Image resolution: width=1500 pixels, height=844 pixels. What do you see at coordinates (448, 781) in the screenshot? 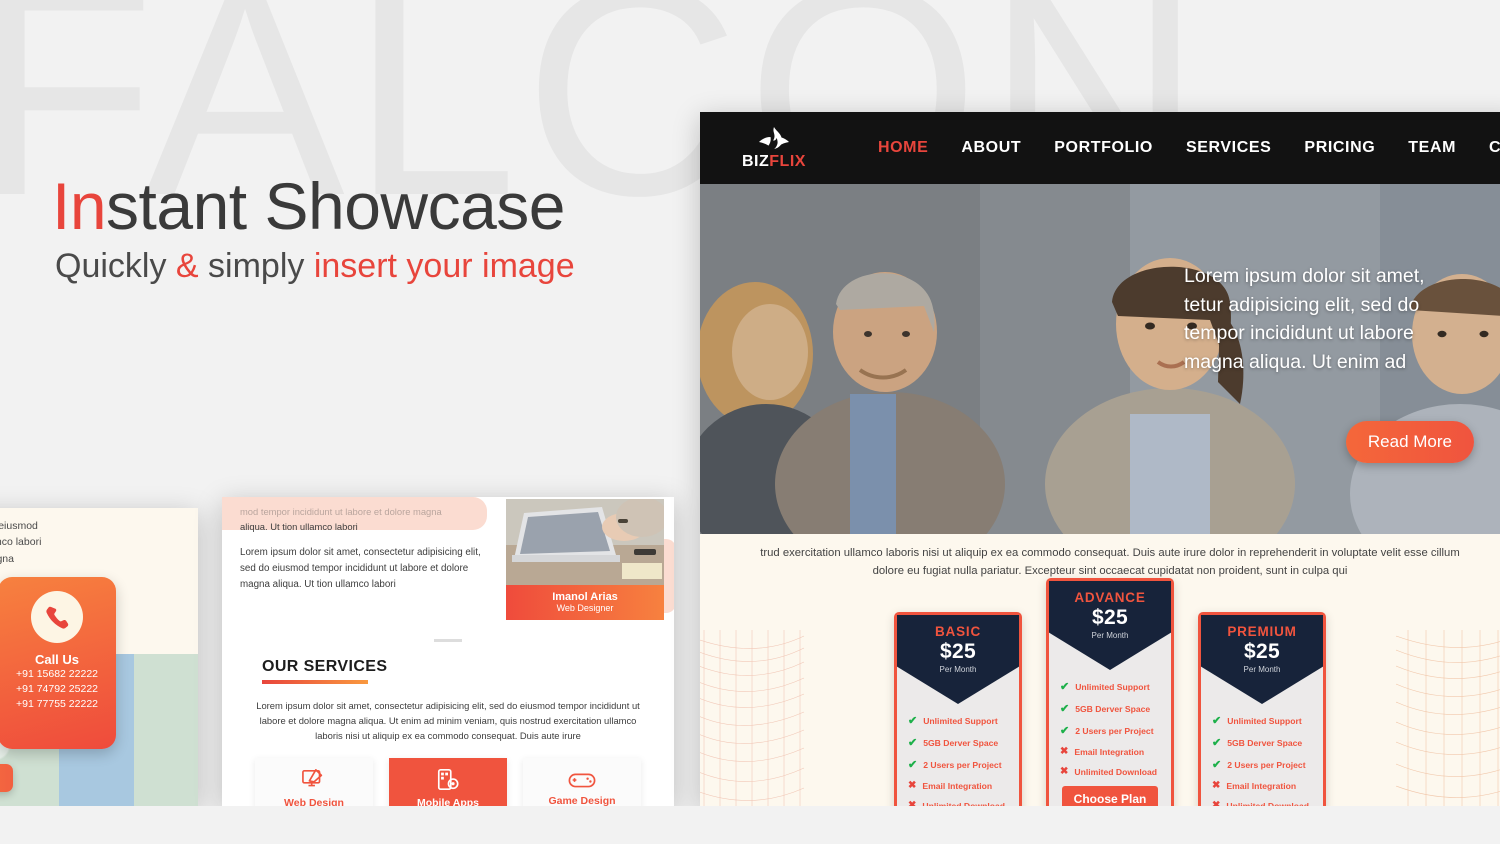
I see `service-tile-mobile-apps: Mobile Apps` at bounding box center [448, 781].